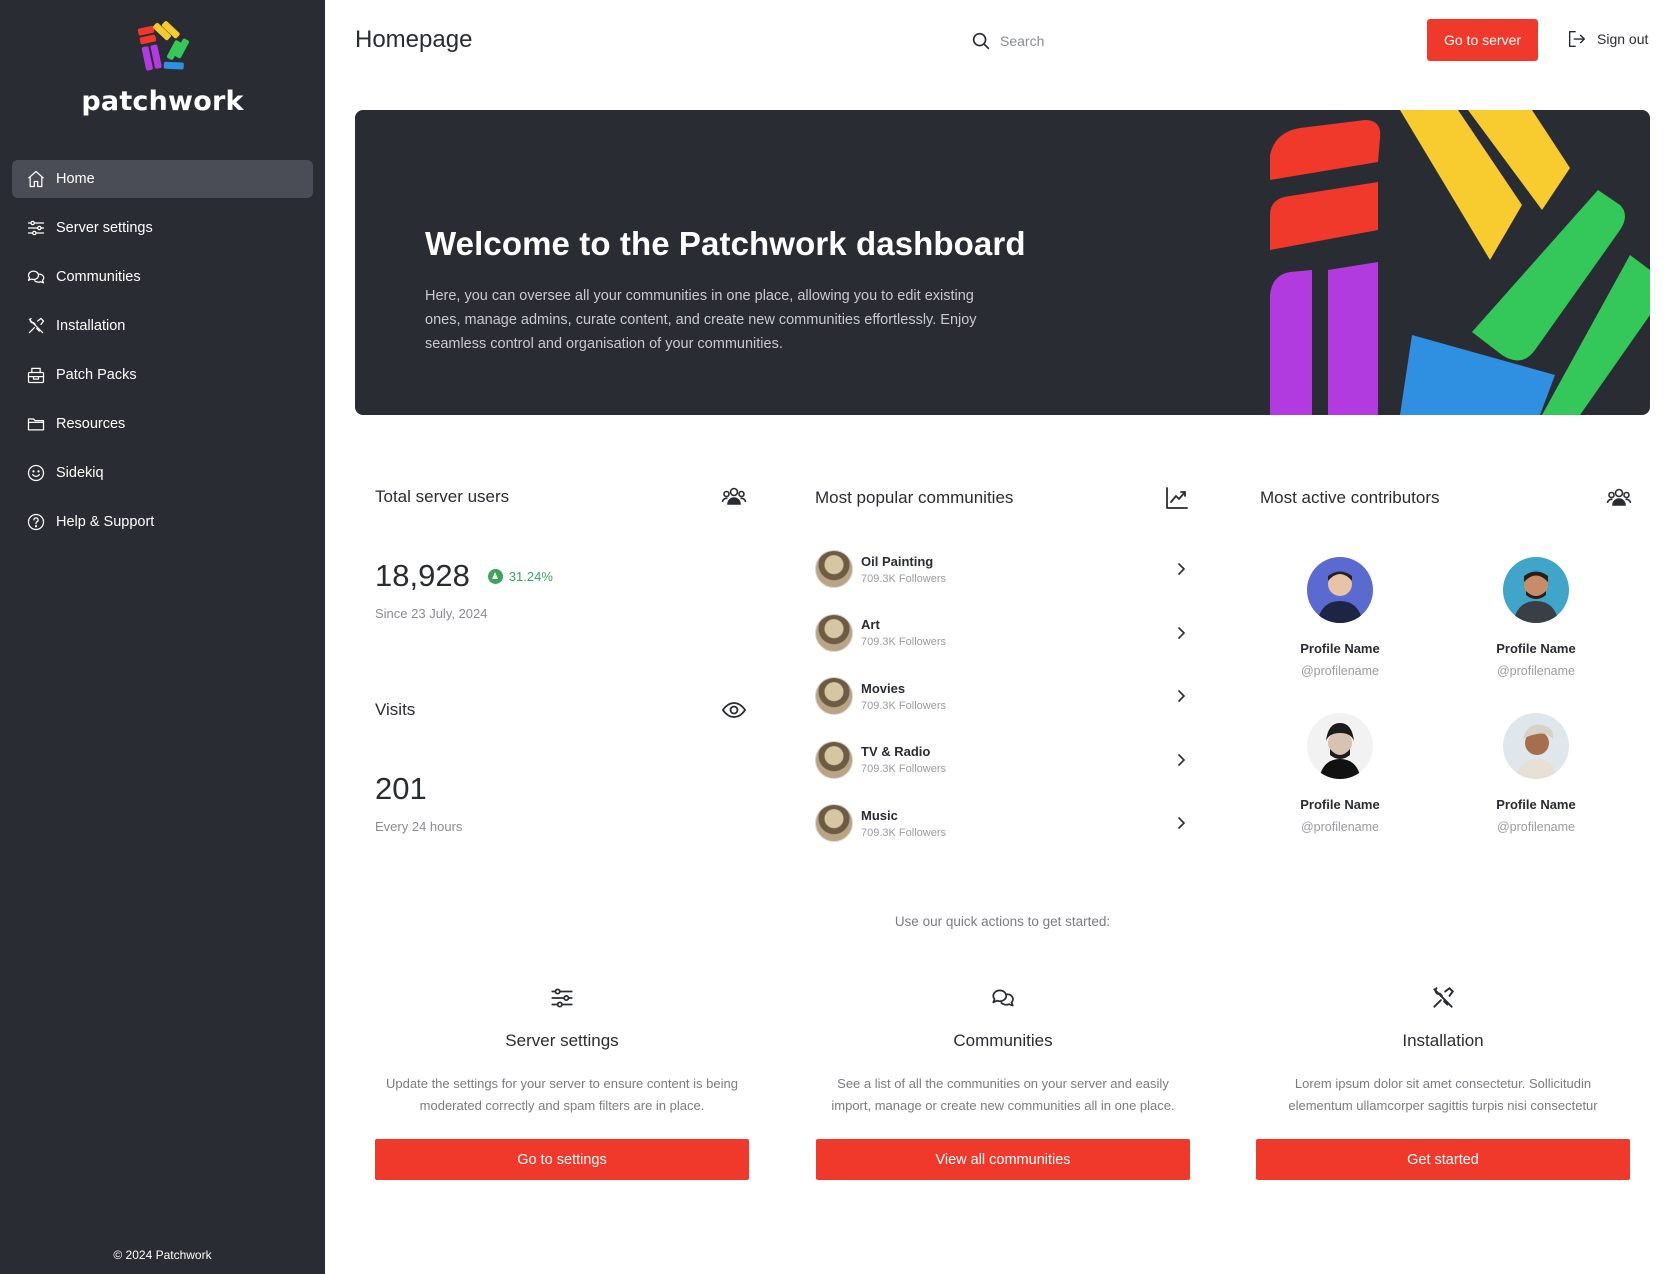 The image size is (1680, 1274). I want to click on chat-bubbles-icon, so click(36, 277).